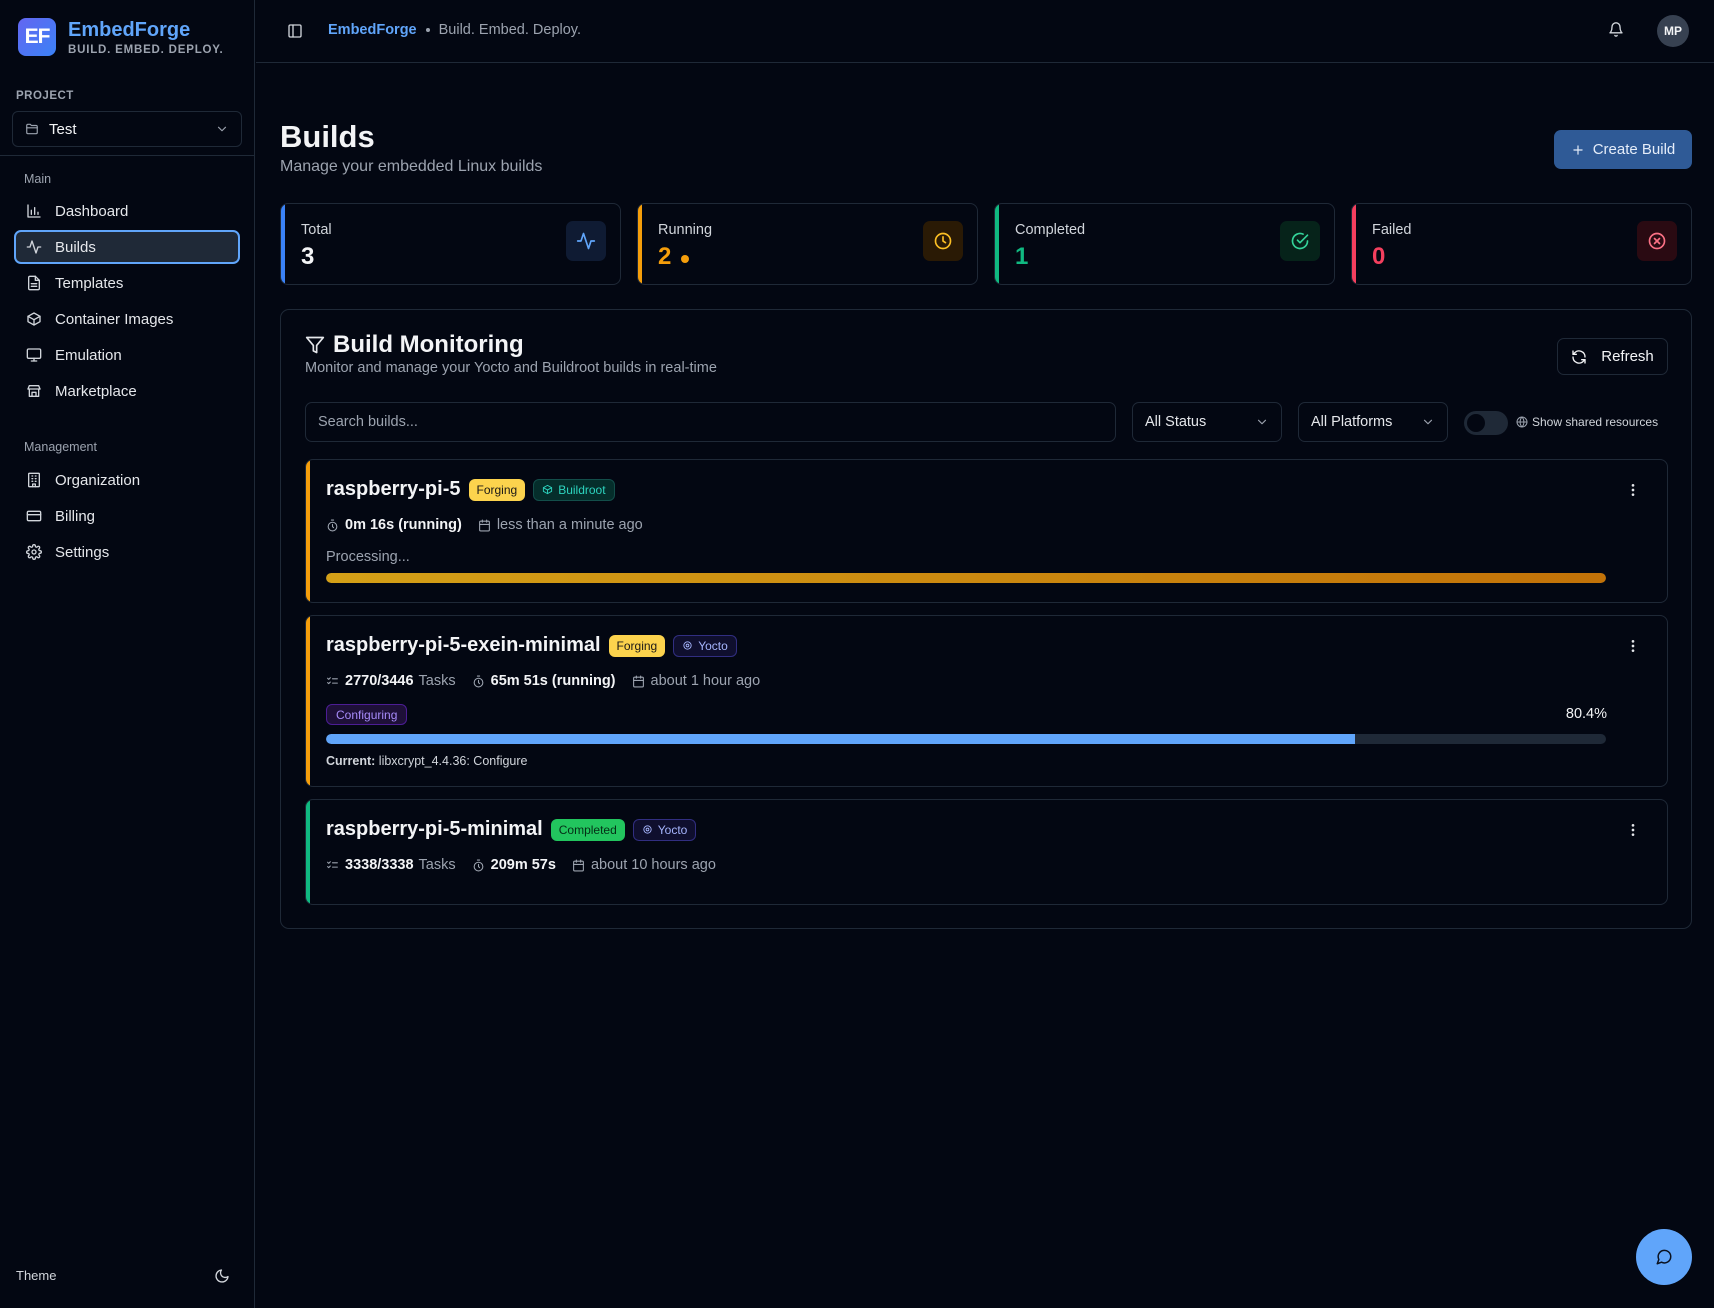 This screenshot has width=1714, height=1308. Describe the element at coordinates (665, 256) in the screenshot. I see `stat-value: 2` at that location.